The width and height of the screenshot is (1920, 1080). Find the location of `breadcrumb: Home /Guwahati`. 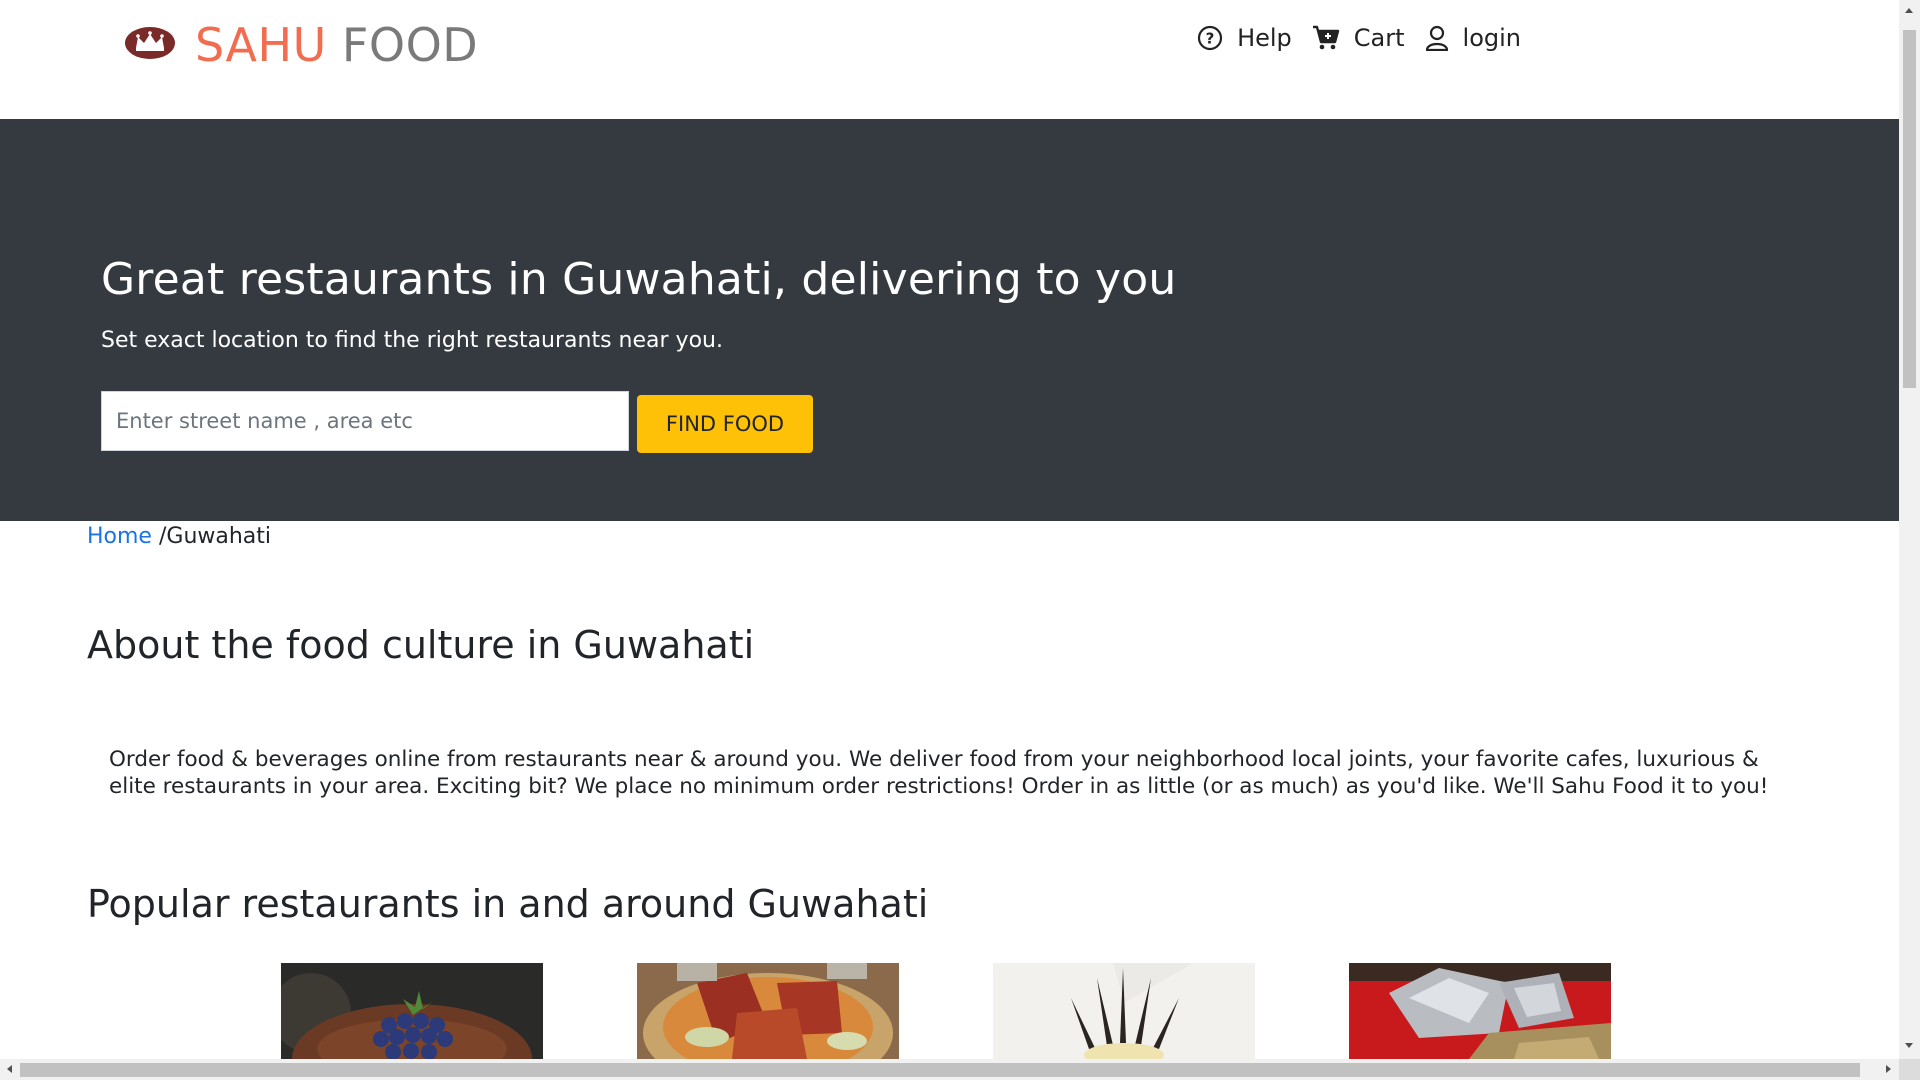

breadcrumb: Home /Guwahati is located at coordinates (179, 536).